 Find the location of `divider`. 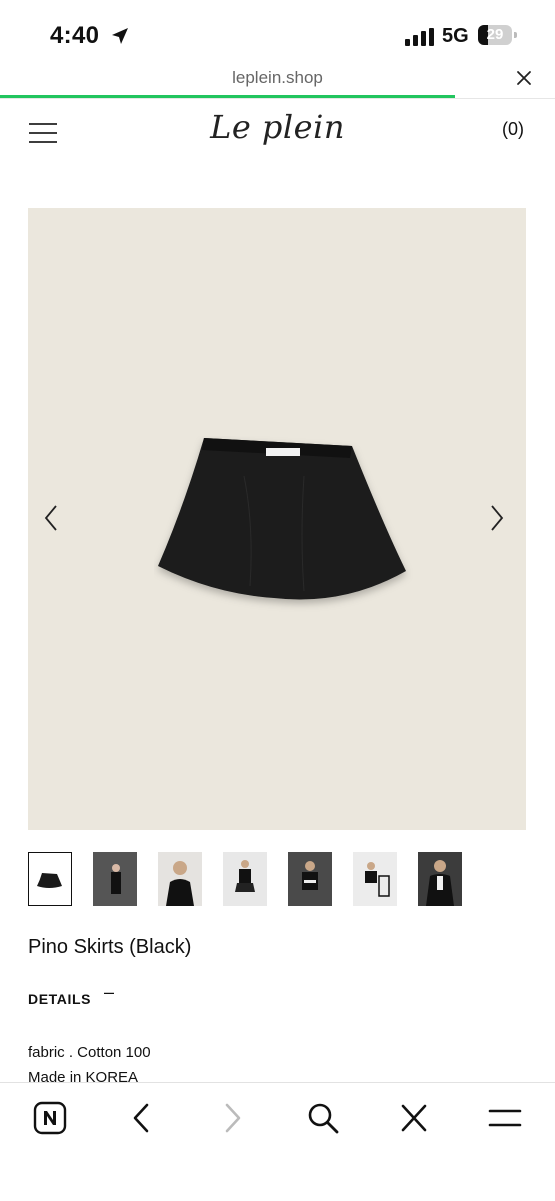

divider is located at coordinates (277, 98).